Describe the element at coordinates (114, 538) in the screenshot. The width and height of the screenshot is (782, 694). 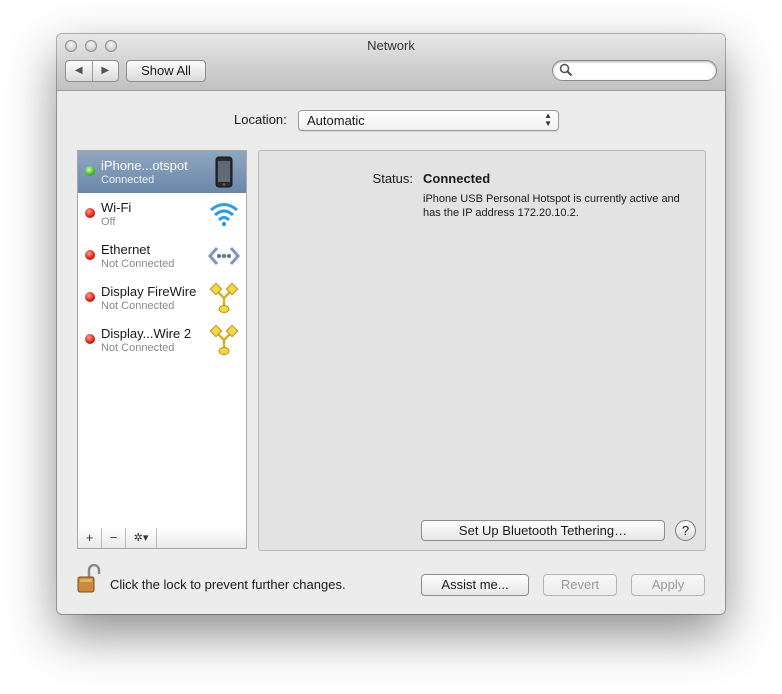
I see `remove-service-button: −` at that location.